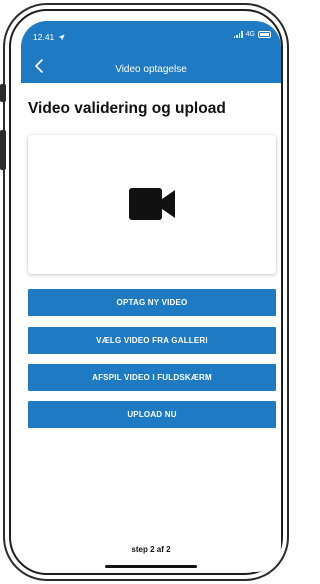  What do you see at coordinates (61, 37) in the screenshot?
I see `location-arrow-icon` at bounding box center [61, 37].